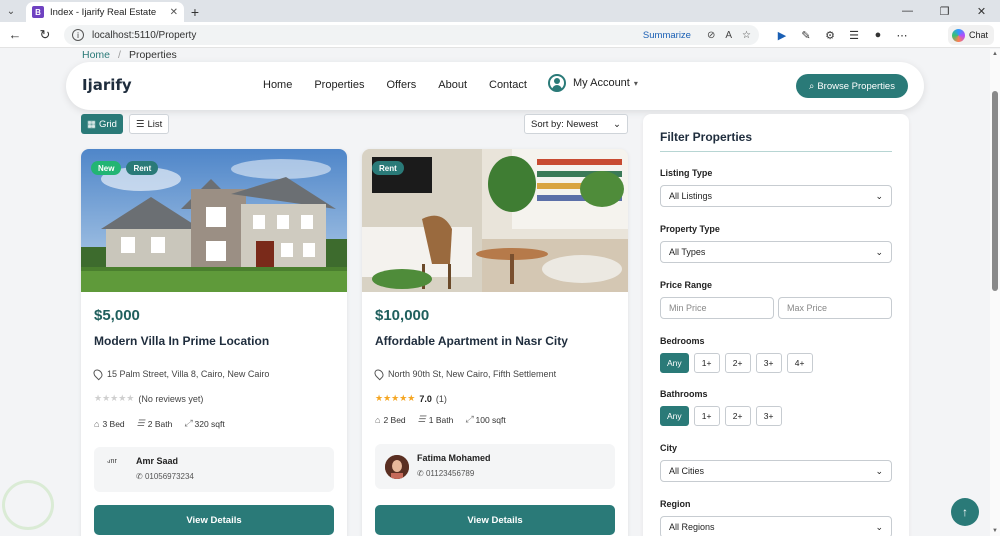  Describe the element at coordinates (776, 151) in the screenshot. I see `divider` at that location.